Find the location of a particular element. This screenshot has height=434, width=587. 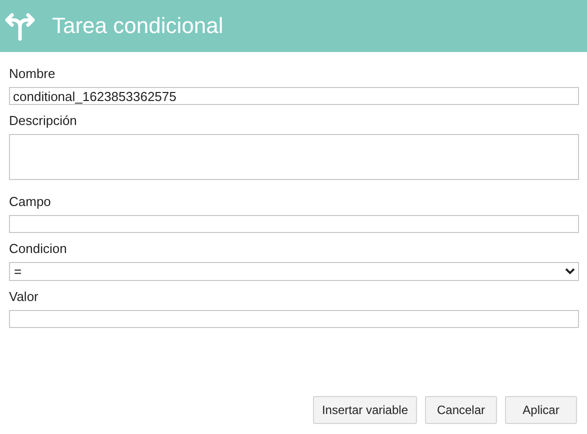

dropdown: = is located at coordinates (294, 271).